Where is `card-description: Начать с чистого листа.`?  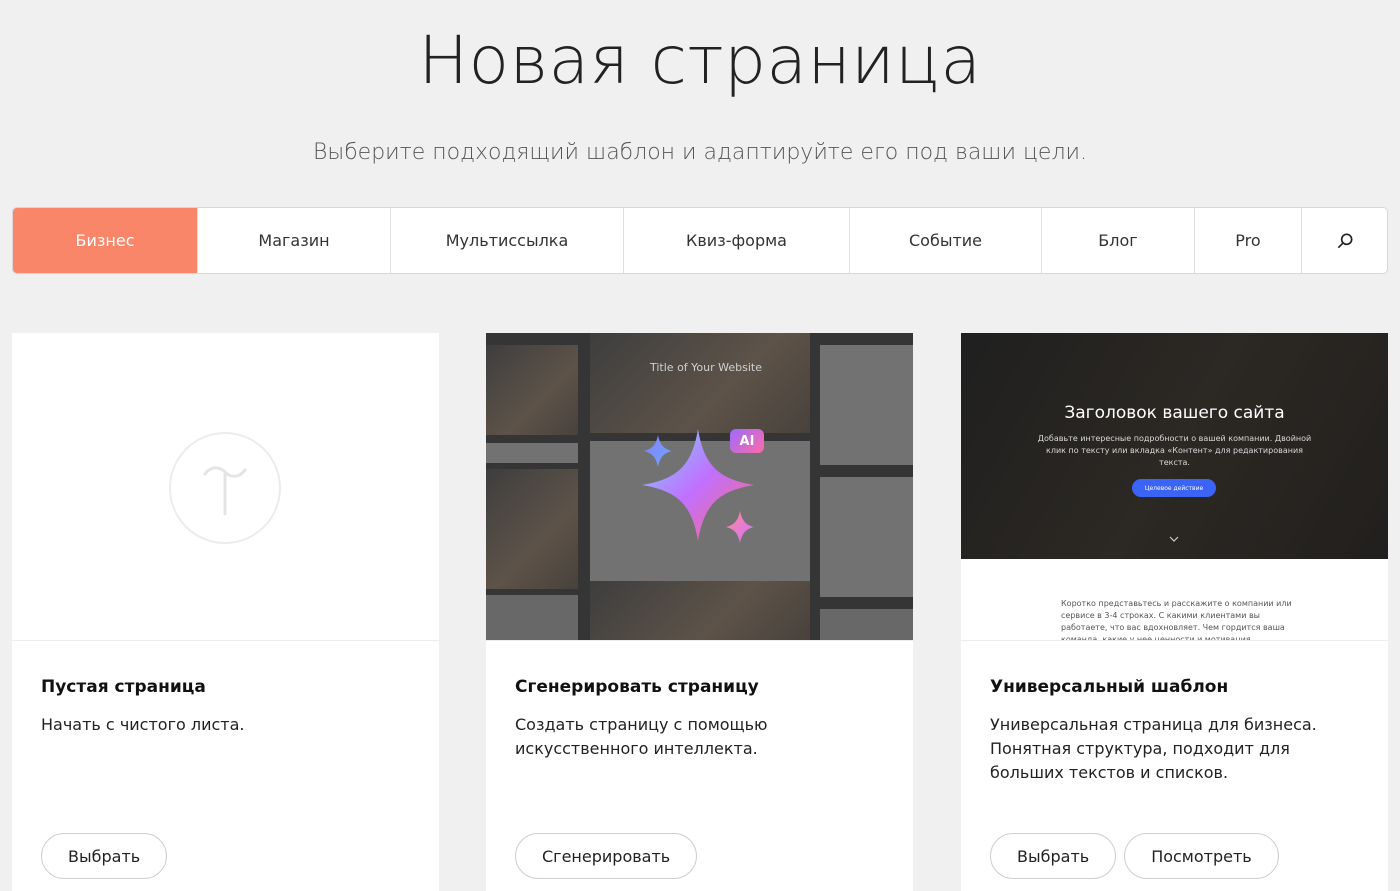
card-description: Начать с чистого листа. is located at coordinates (143, 724).